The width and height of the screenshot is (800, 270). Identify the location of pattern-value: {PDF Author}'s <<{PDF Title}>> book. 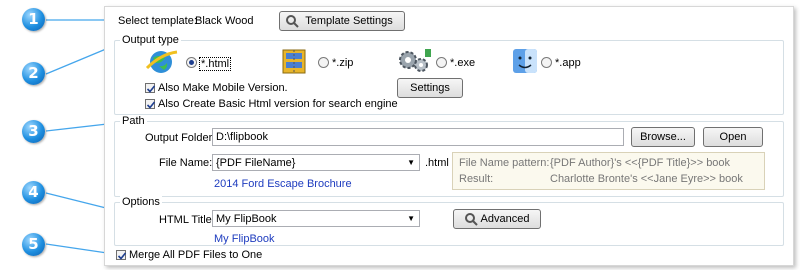
(640, 163).